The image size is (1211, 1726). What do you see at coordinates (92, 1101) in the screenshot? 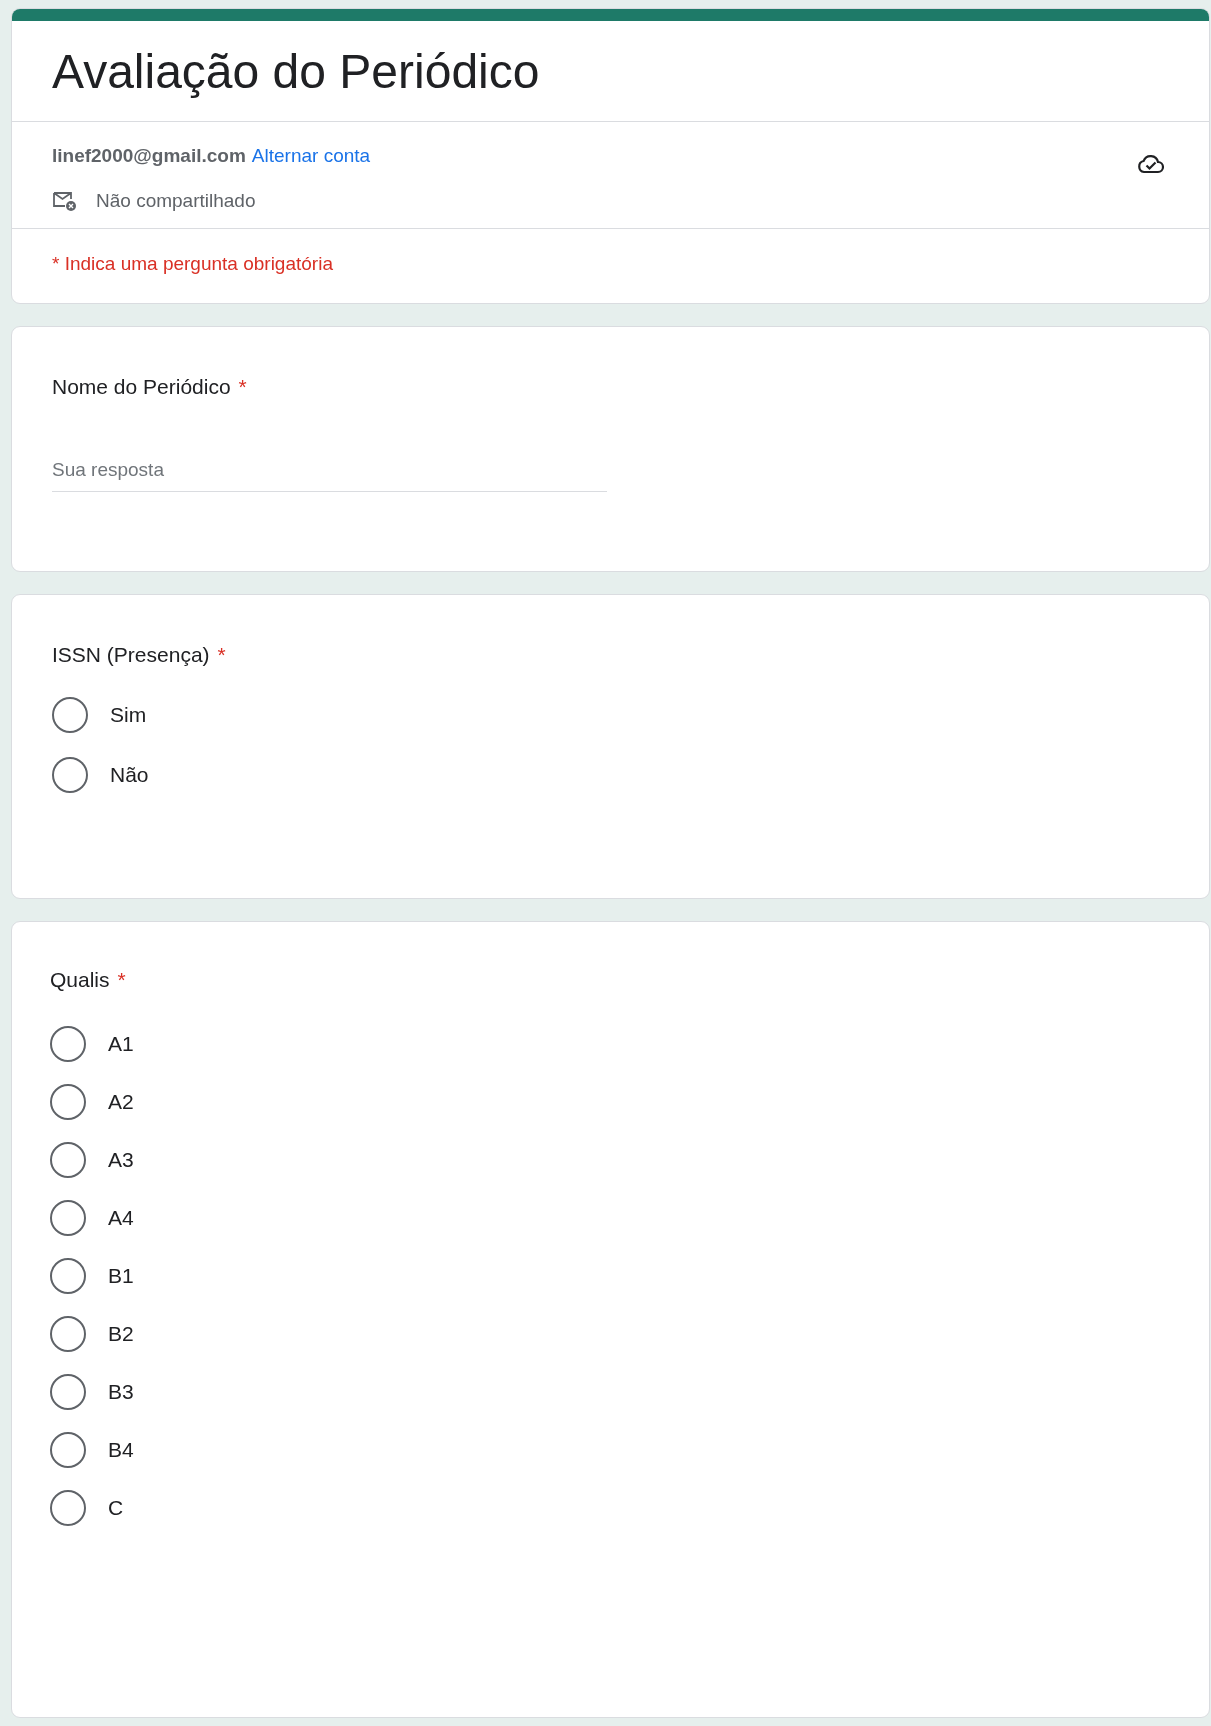
I see `radio-option: A2` at bounding box center [92, 1101].